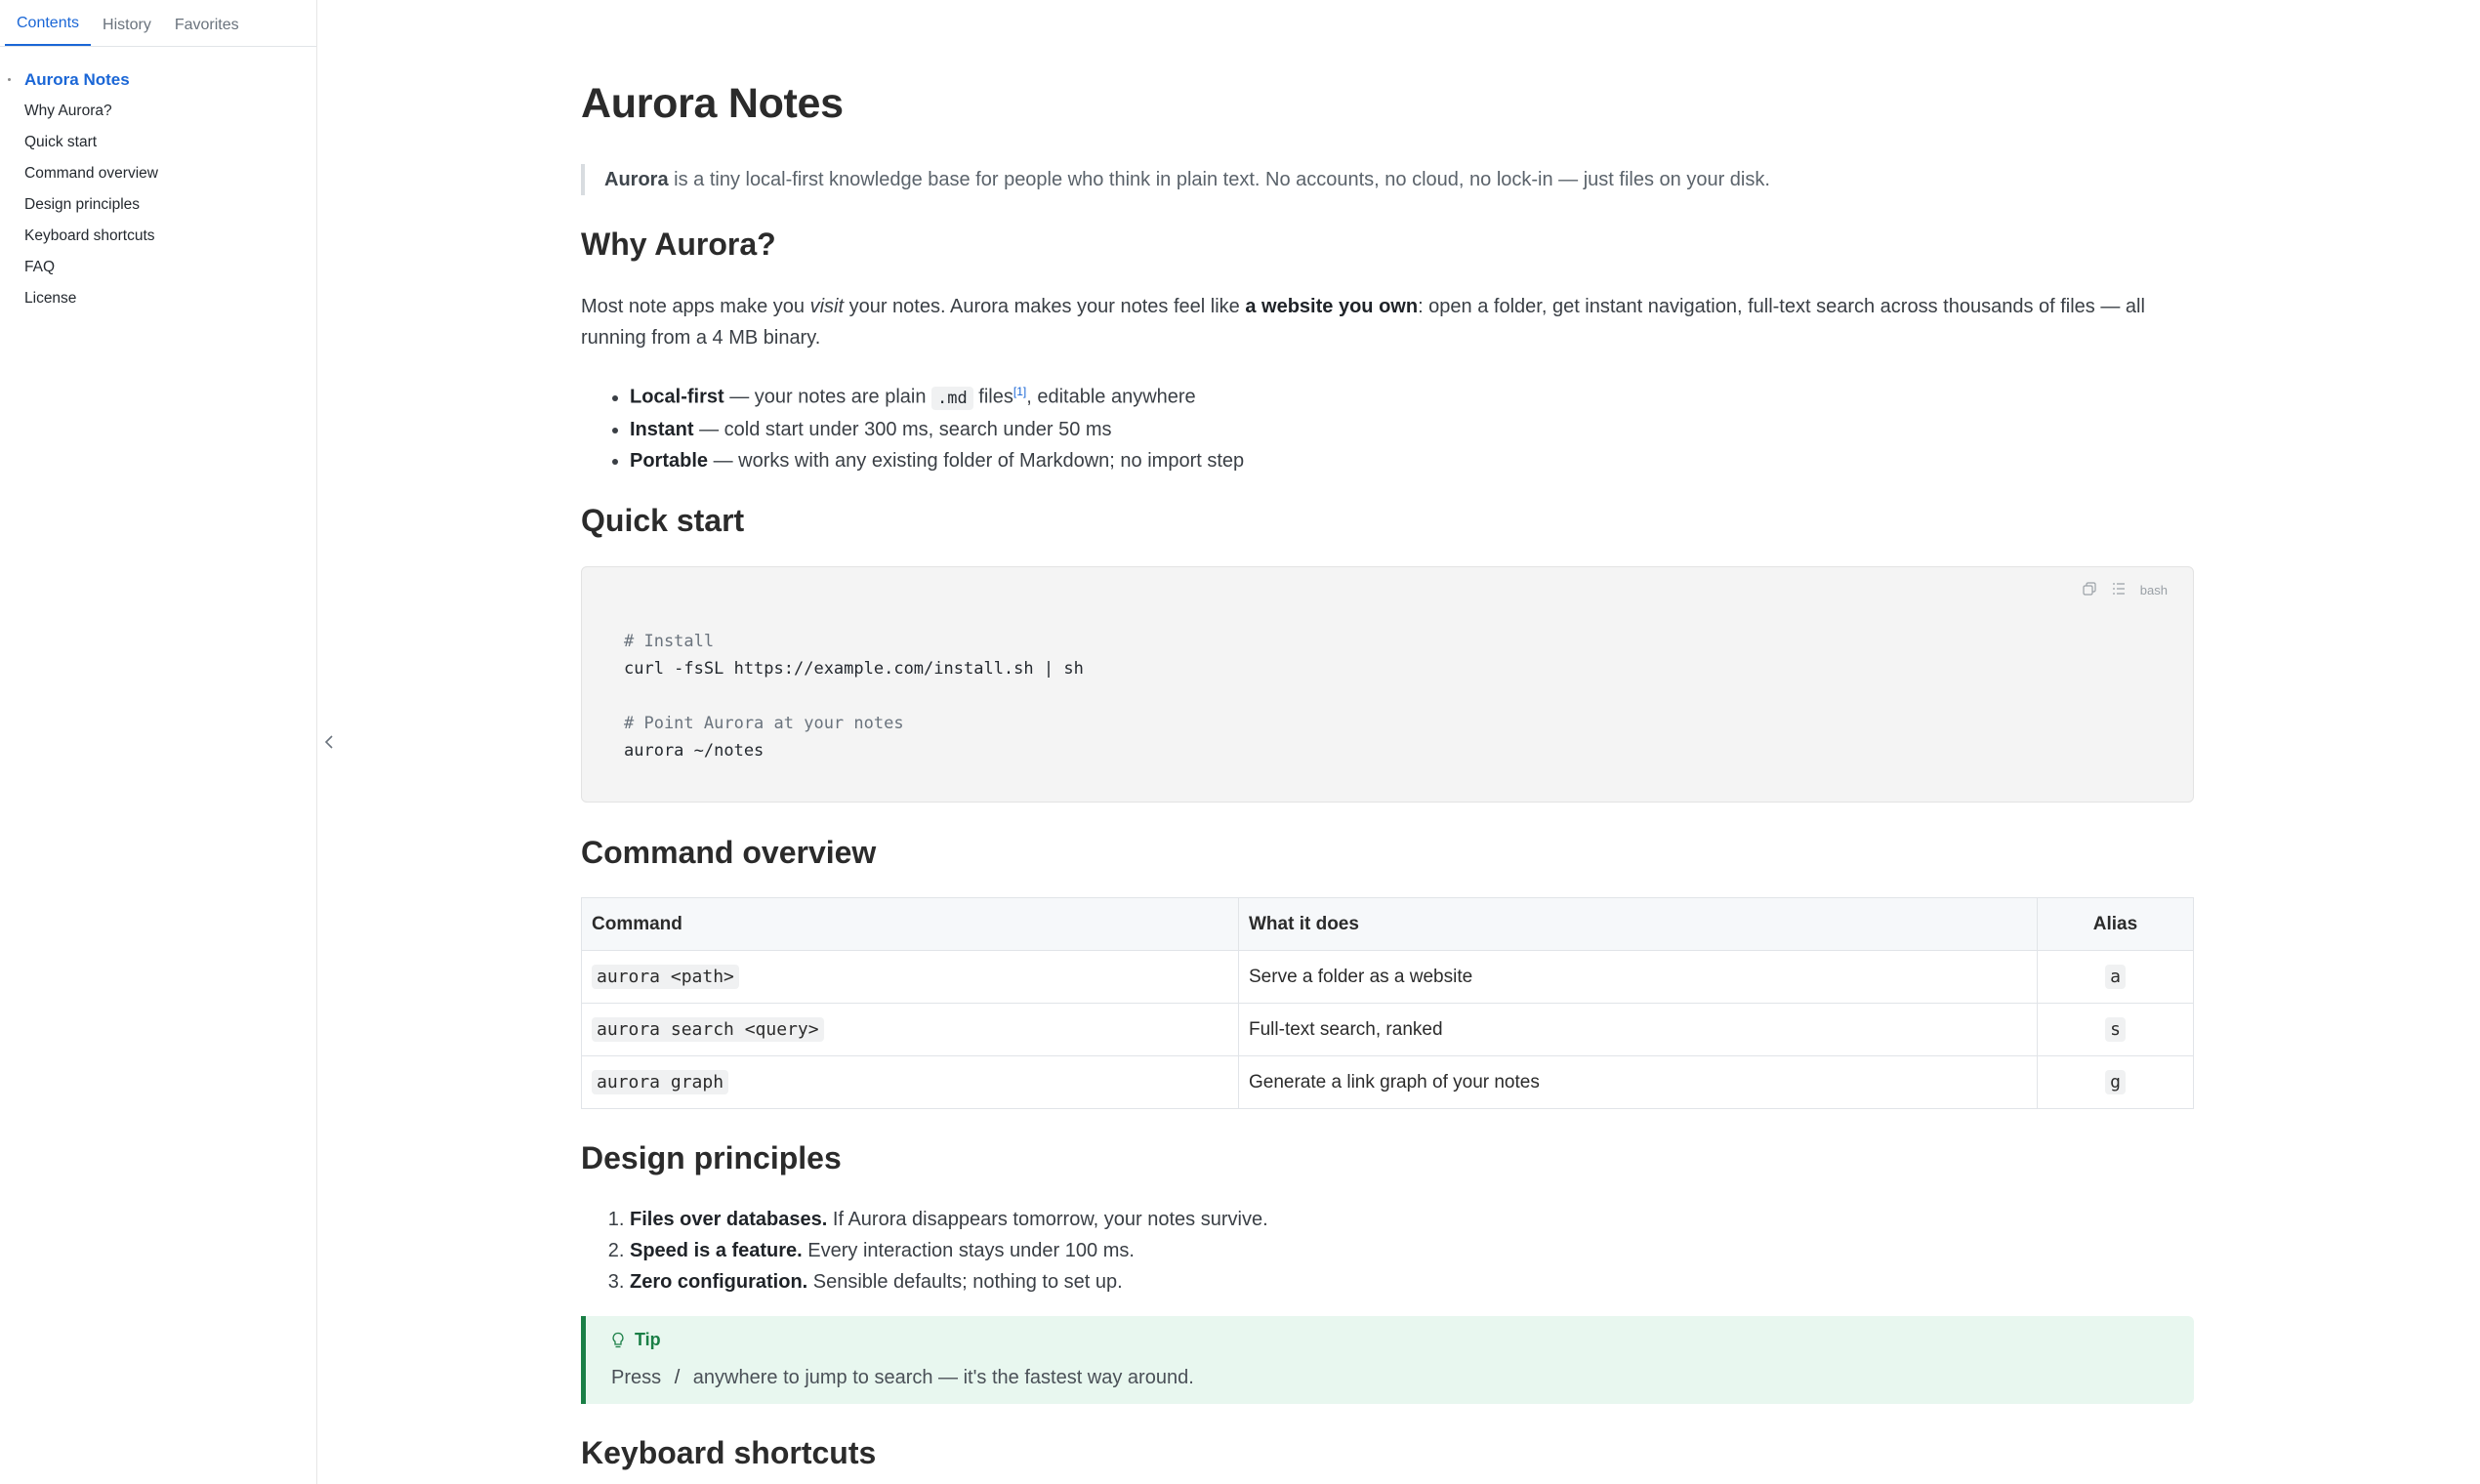 The height and width of the screenshot is (1484, 2480). Describe the element at coordinates (662, 429) in the screenshot. I see `feature-name: Instant` at that location.